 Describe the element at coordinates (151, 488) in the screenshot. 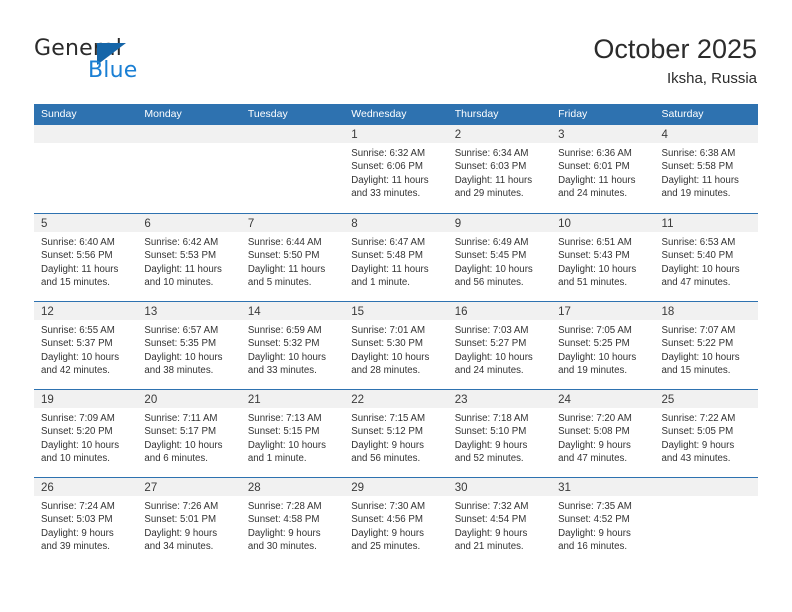

I see `day-number: 27` at that location.